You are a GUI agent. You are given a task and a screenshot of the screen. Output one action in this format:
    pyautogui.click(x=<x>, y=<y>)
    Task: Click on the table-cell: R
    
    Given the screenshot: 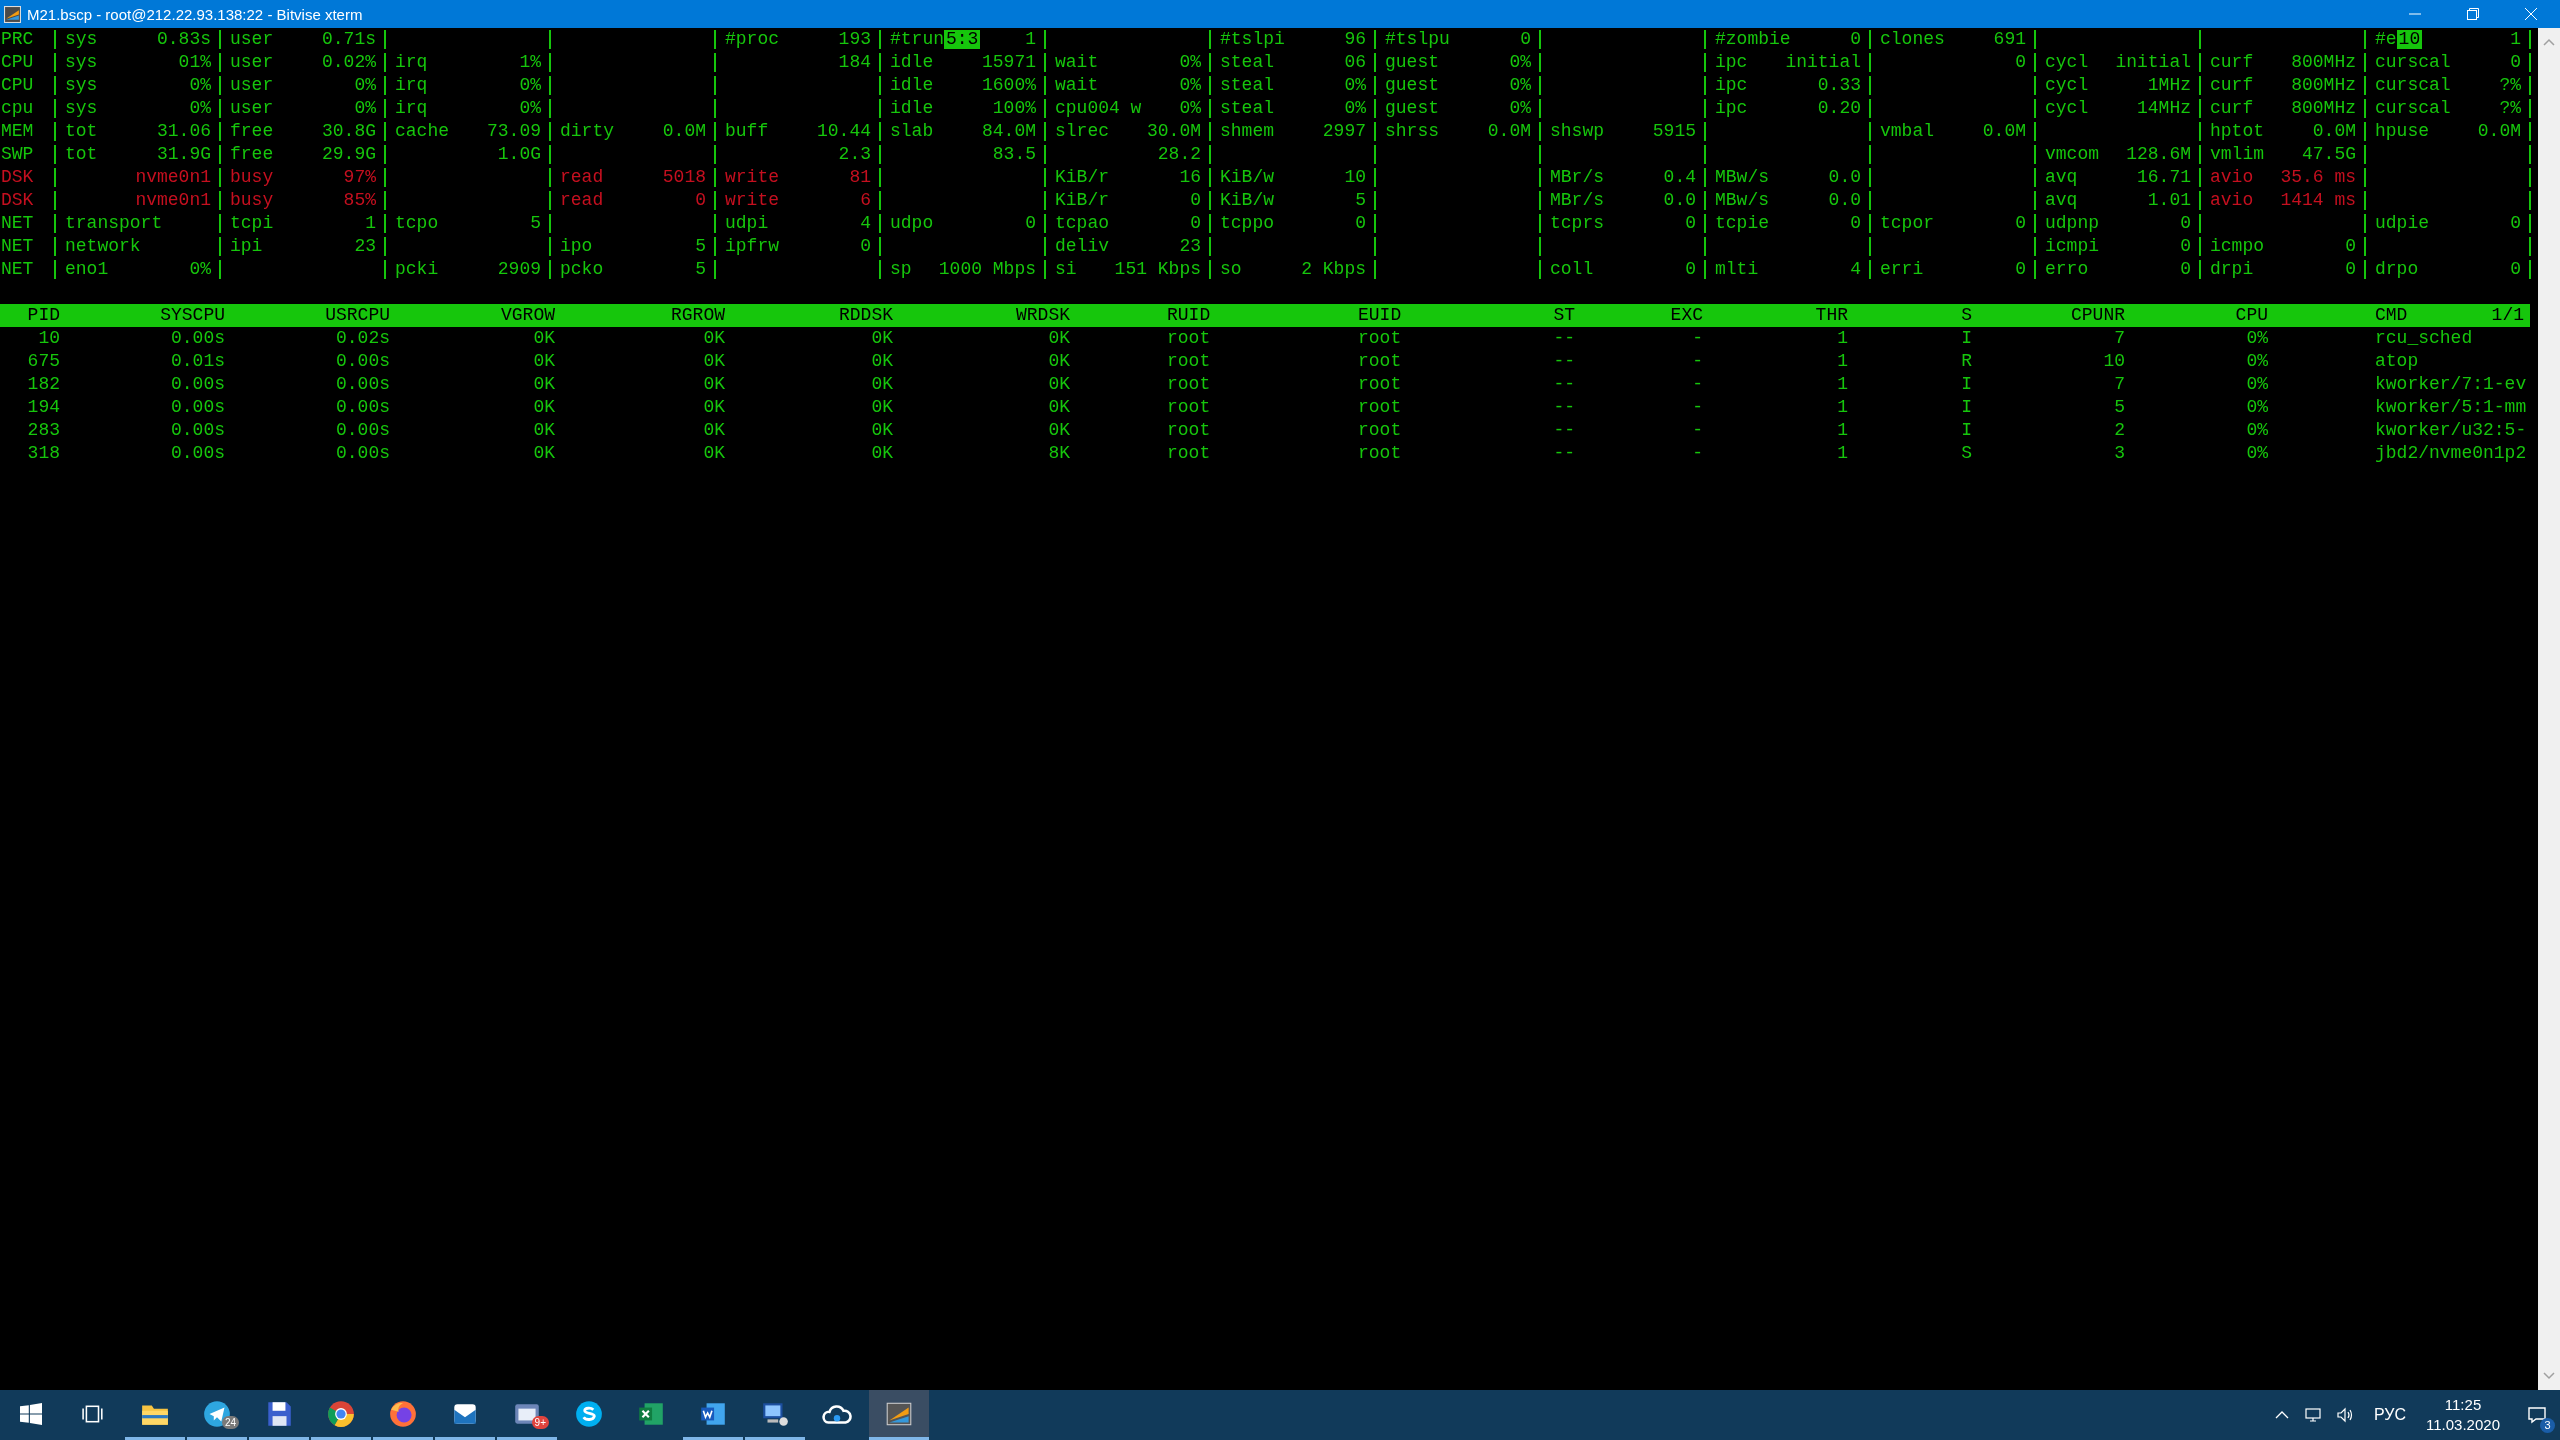 What is the action you would take?
    pyautogui.click(x=1966, y=361)
    